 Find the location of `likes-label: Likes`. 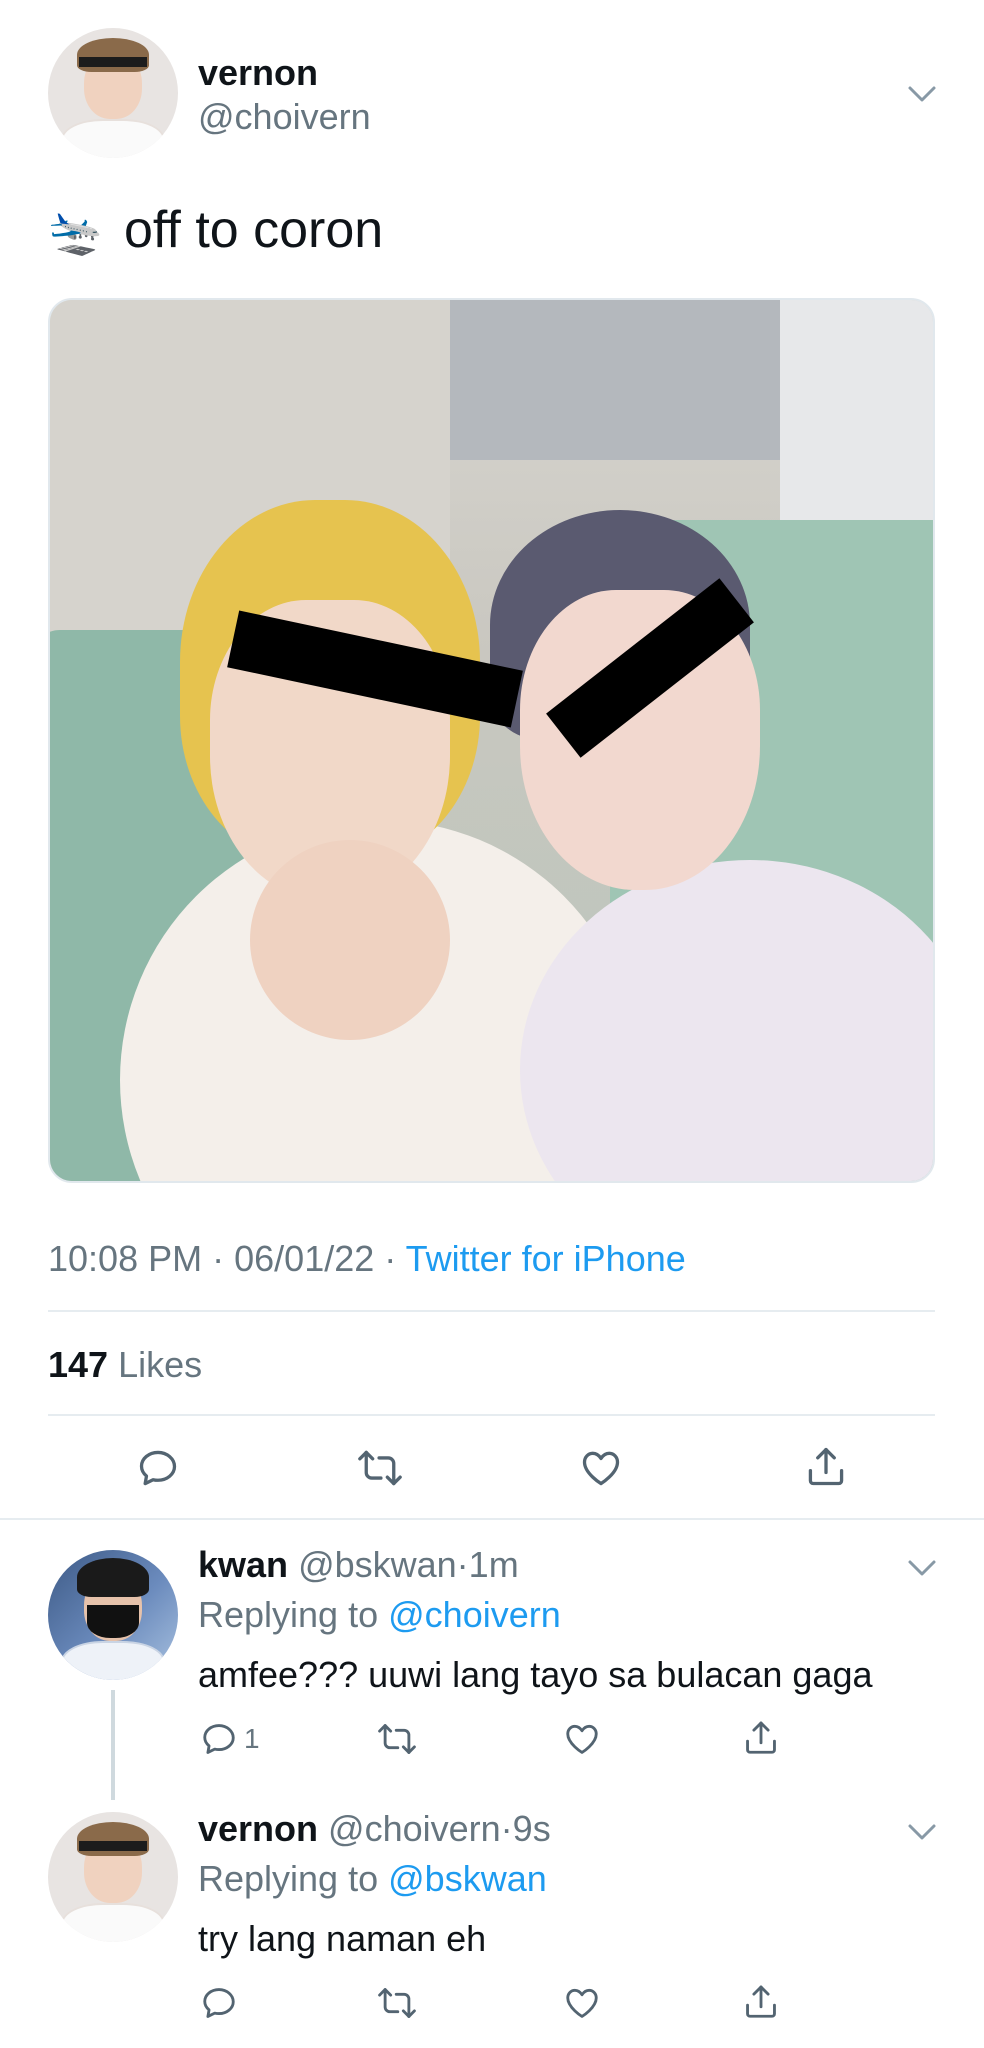

likes-label: Likes is located at coordinates (160, 1364).